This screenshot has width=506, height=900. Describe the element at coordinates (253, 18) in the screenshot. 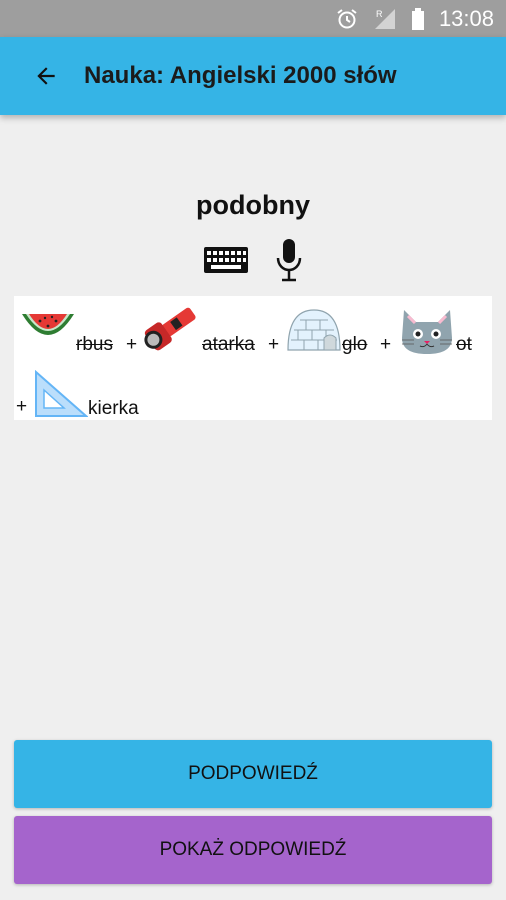

I see `status-bar: R 13:08` at that location.